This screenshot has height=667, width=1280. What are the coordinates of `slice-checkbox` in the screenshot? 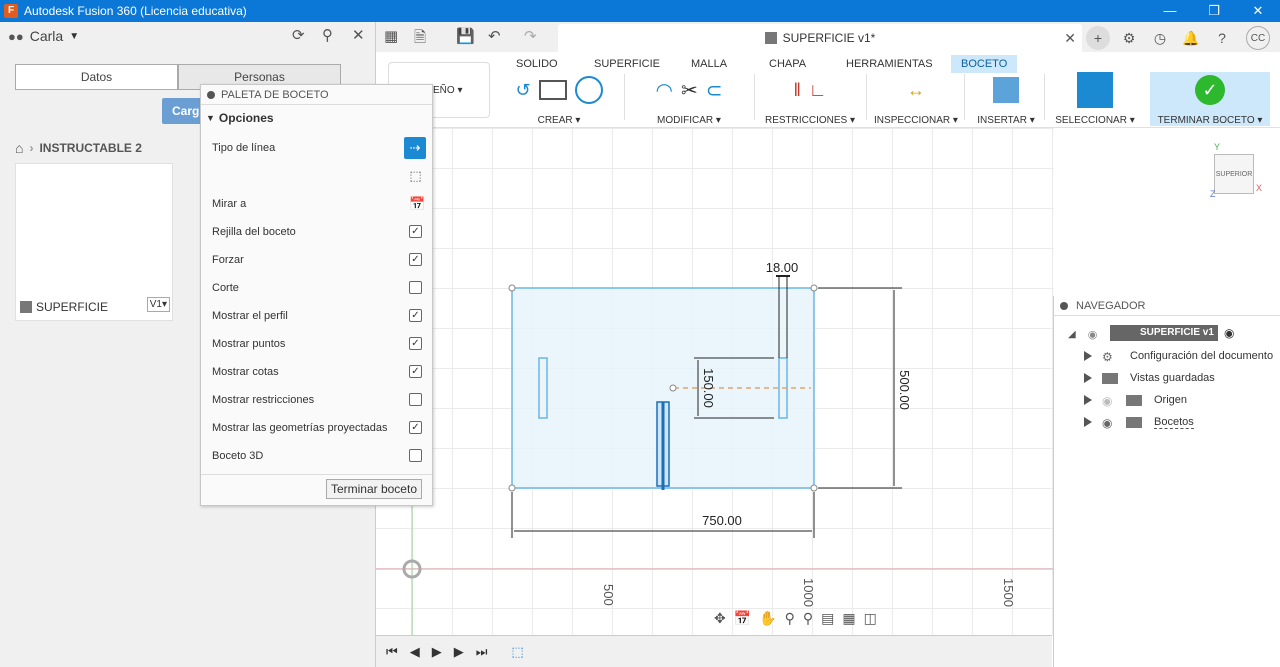 It's located at (415, 287).